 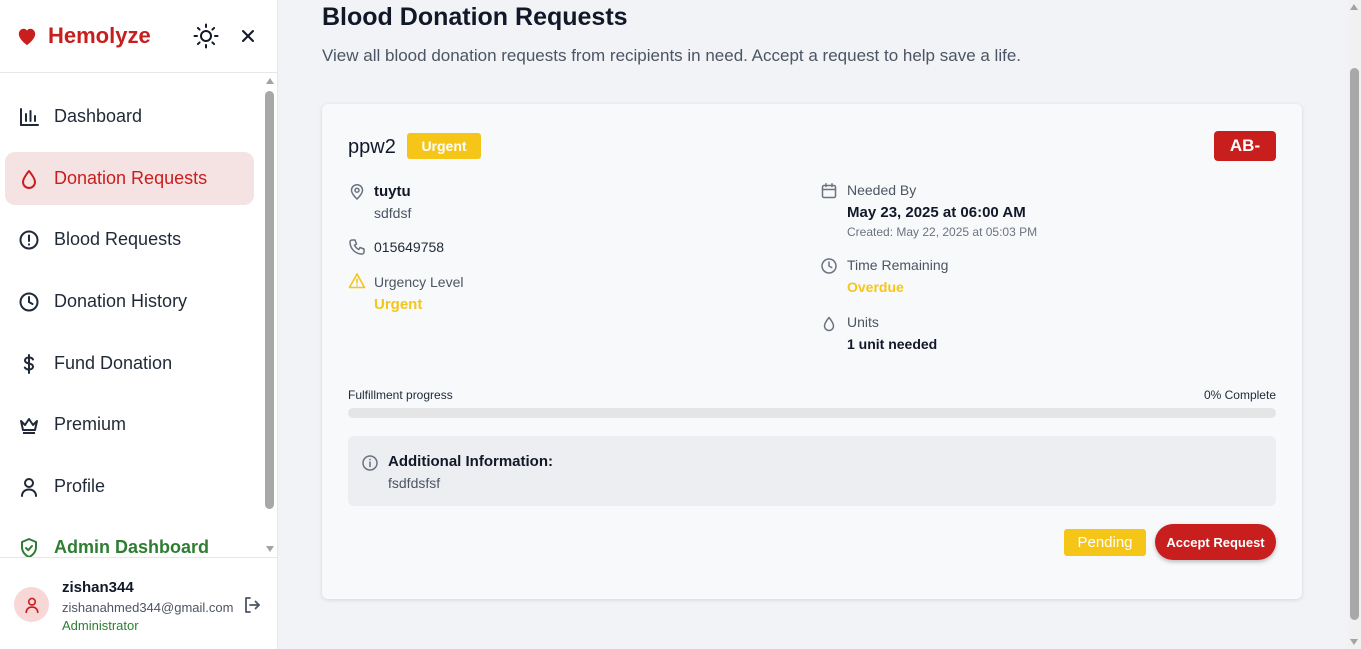 I want to click on brand-name: Hemolyze, so click(x=120, y=36).